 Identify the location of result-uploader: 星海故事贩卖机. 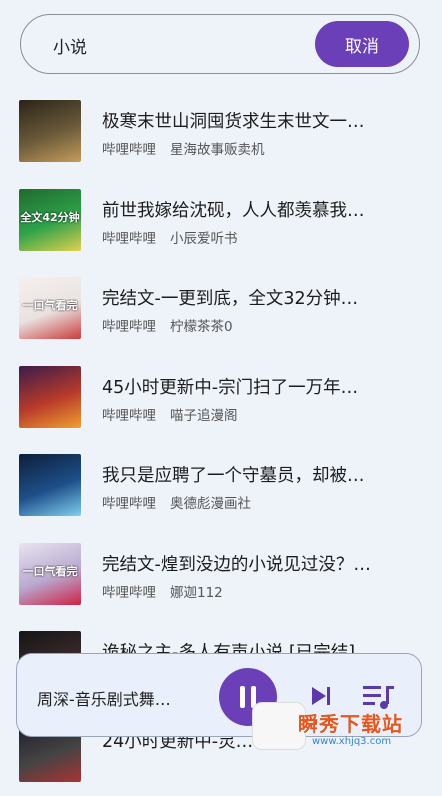
(217, 150).